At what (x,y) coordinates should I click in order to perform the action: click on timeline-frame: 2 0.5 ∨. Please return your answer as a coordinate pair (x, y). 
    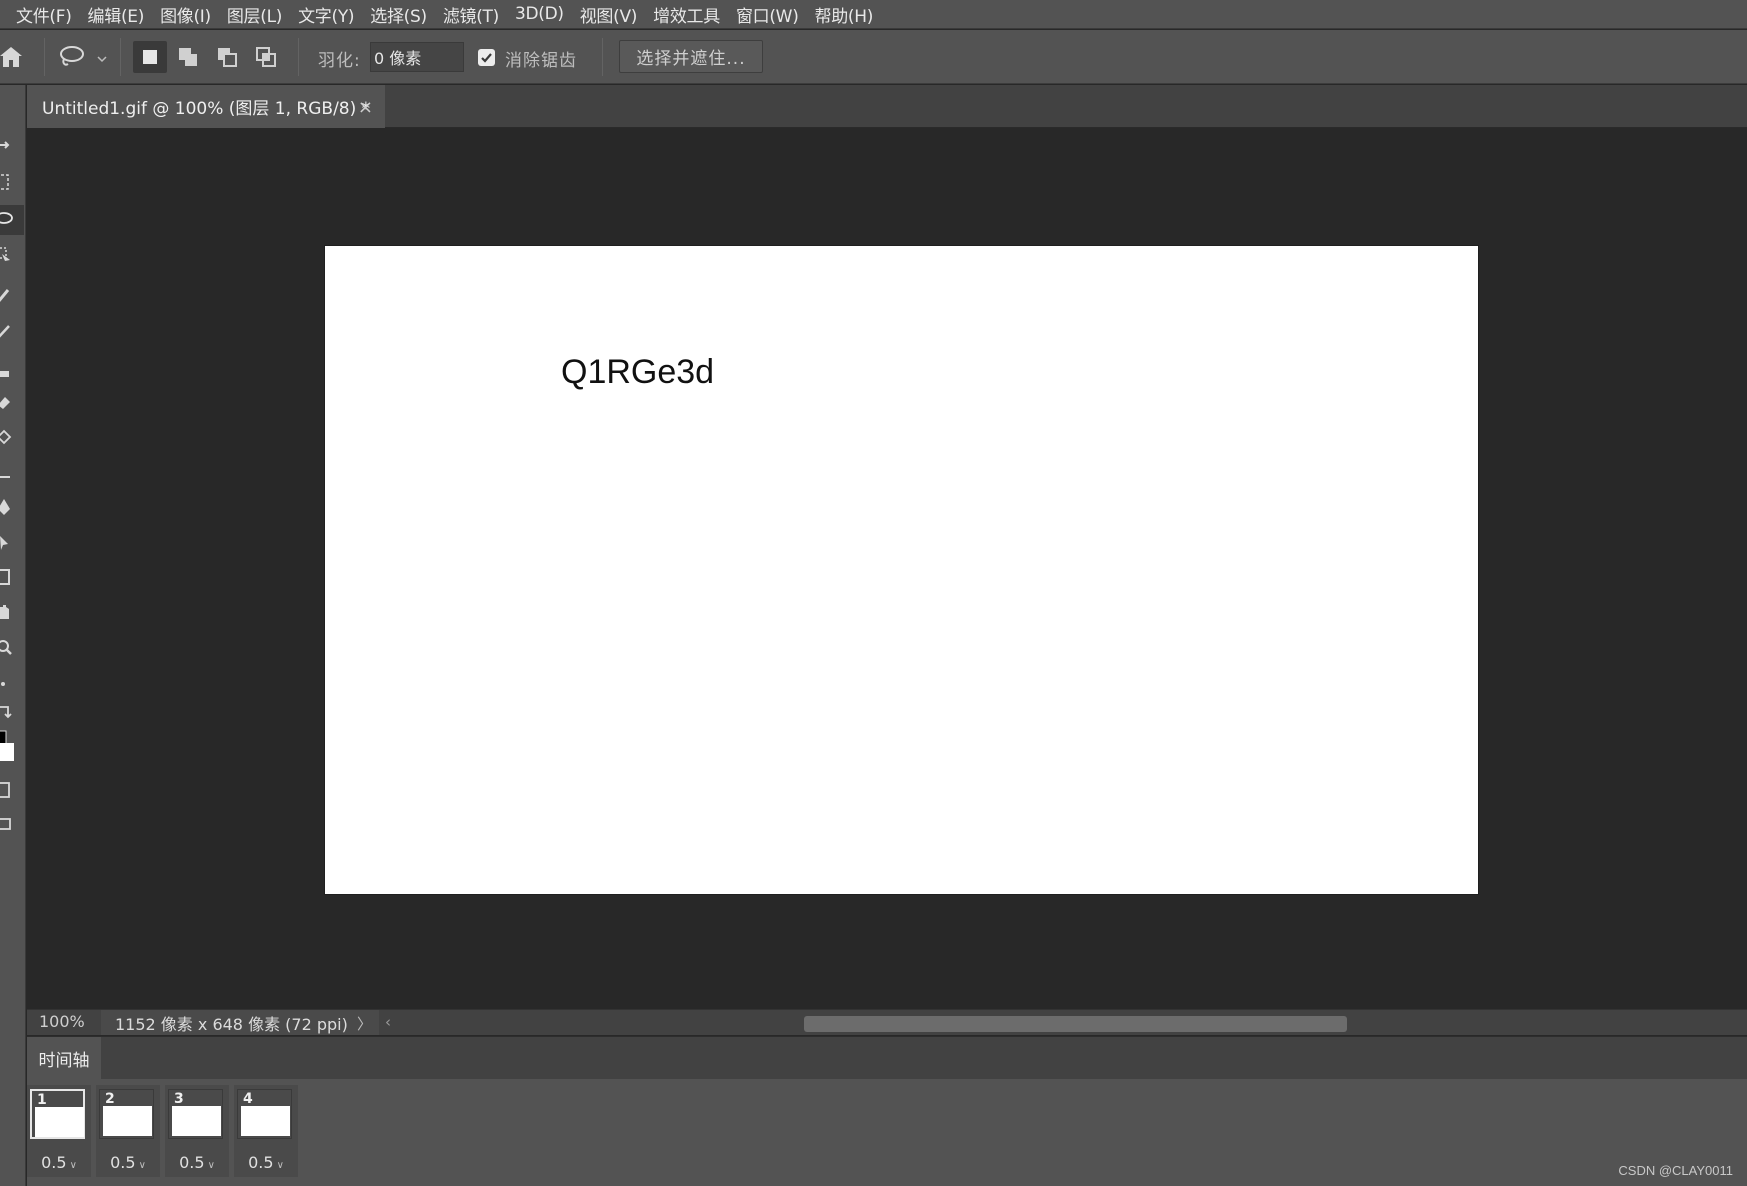
    Looking at the image, I should click on (128, 1131).